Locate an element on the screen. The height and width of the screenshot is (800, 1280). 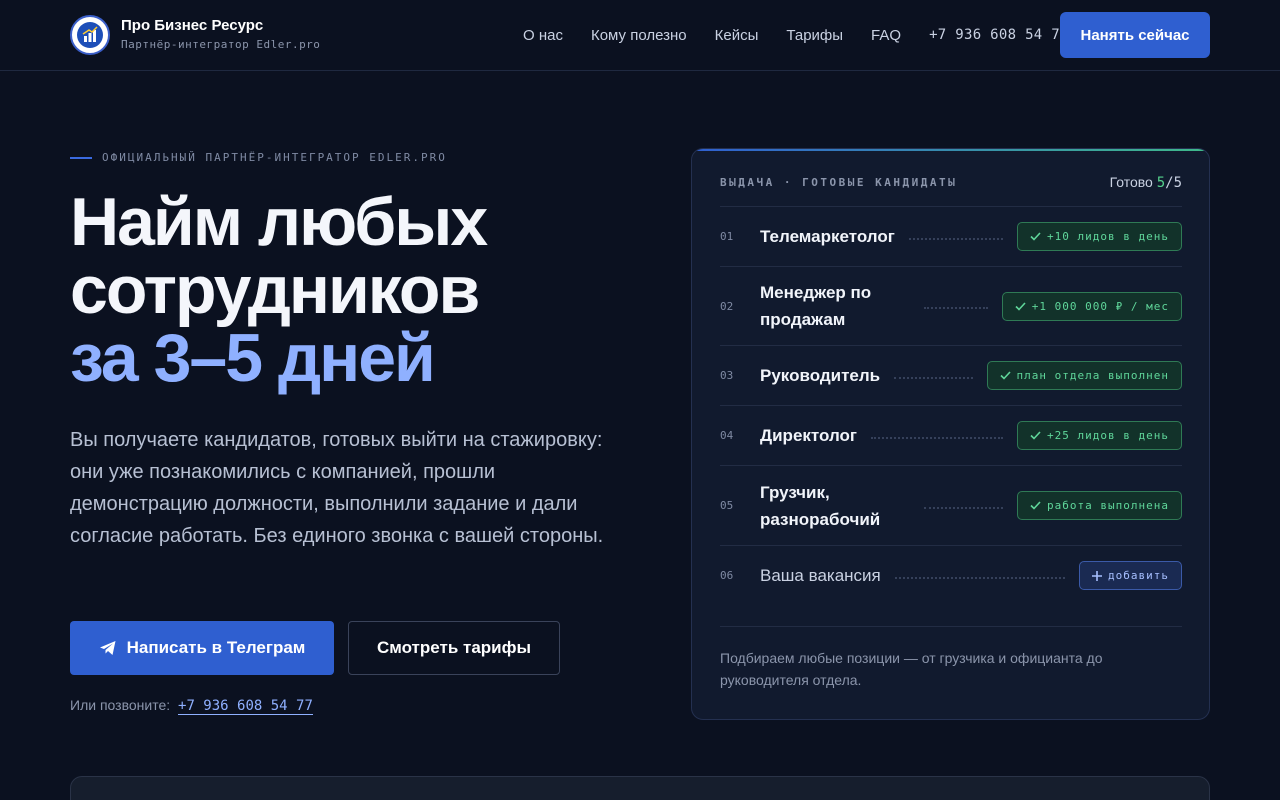
telegram-button-label: Написать в Телеграм is located at coordinates (216, 647).